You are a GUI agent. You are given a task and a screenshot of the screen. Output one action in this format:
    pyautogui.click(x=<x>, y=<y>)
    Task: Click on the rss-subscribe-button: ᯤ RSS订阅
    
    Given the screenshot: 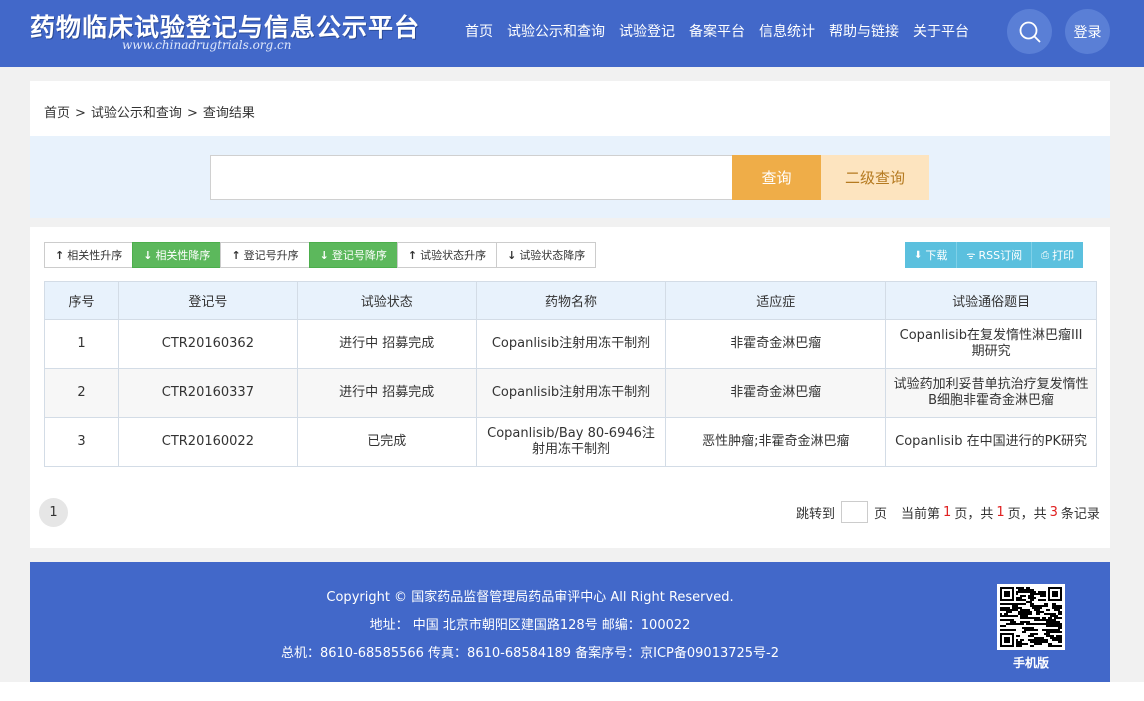 What is the action you would take?
    pyautogui.click(x=995, y=255)
    